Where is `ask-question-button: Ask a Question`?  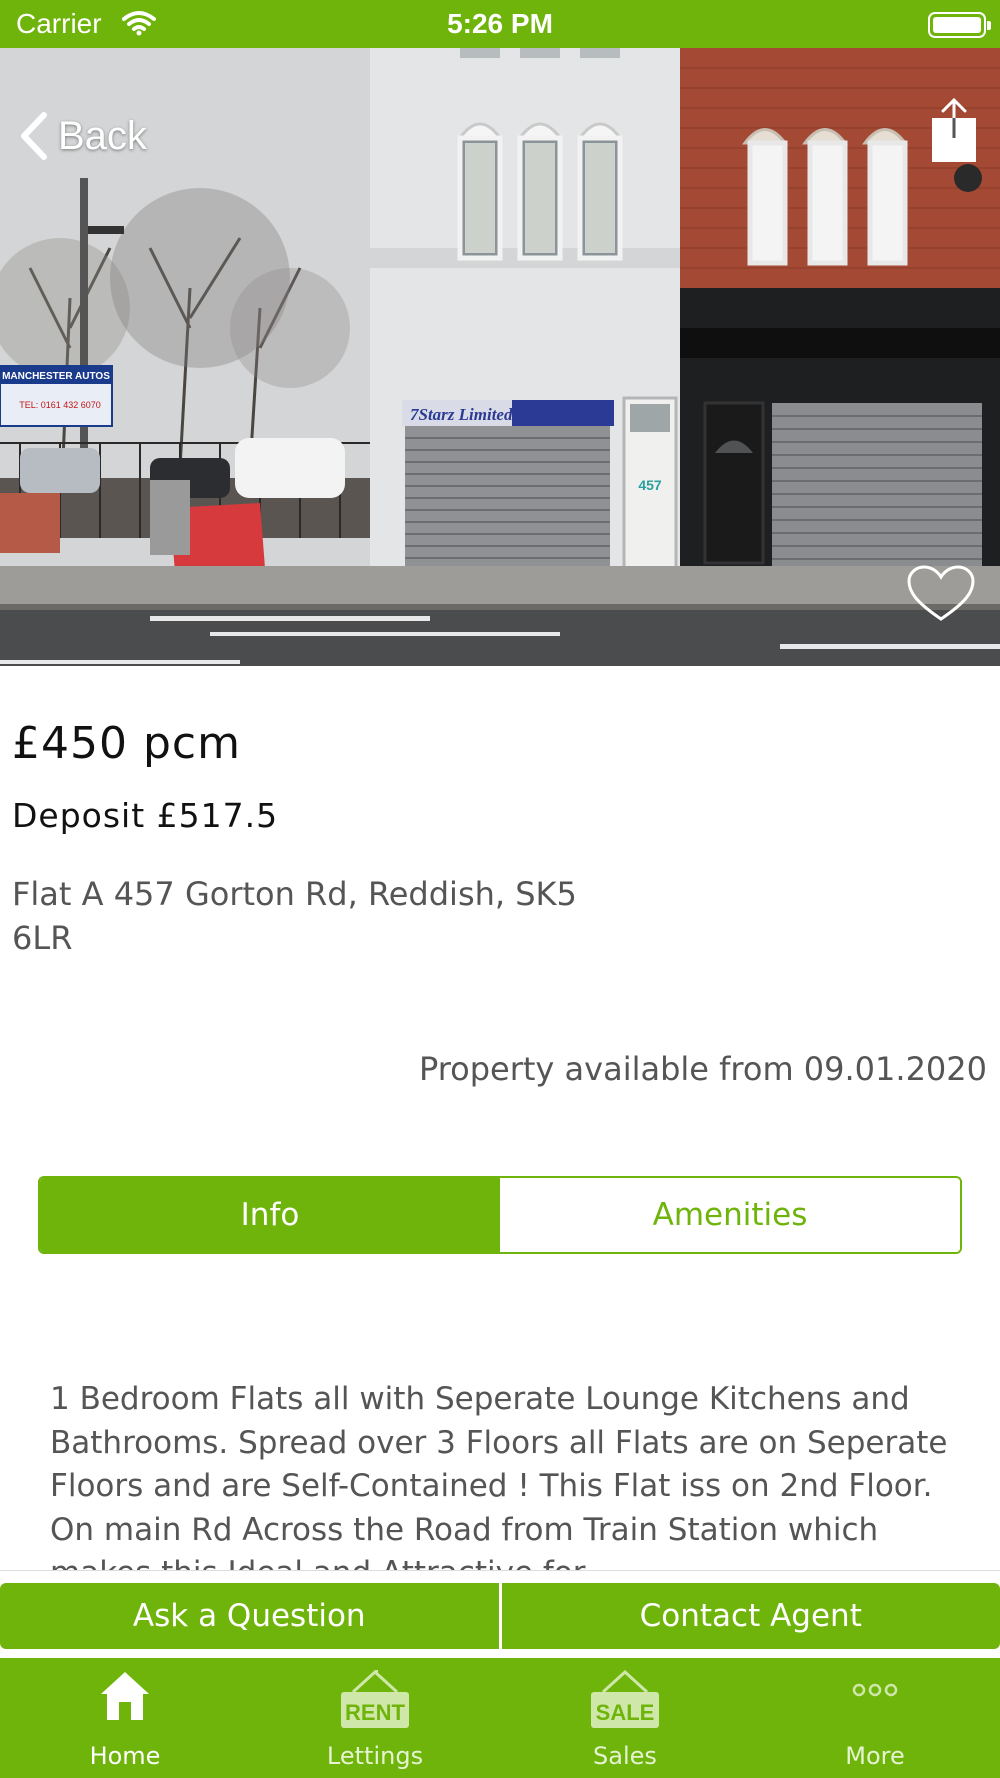
ask-question-button: Ask a Question is located at coordinates (249, 1616).